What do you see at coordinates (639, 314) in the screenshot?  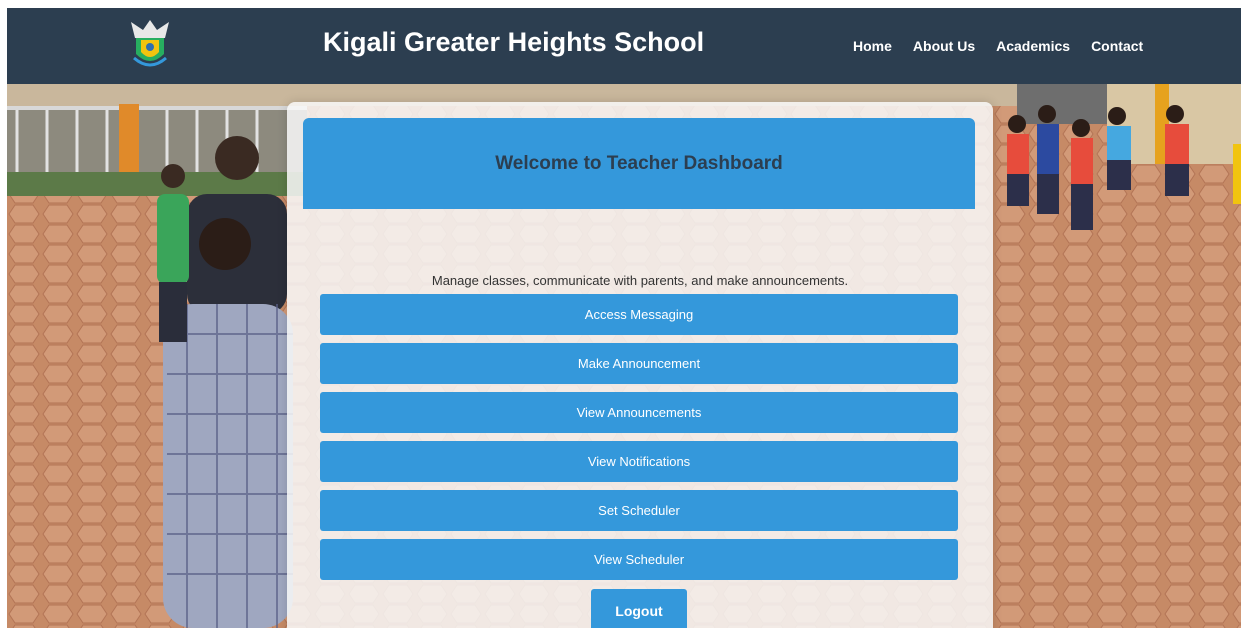 I see `access-messaging-button: Access Messaging` at bounding box center [639, 314].